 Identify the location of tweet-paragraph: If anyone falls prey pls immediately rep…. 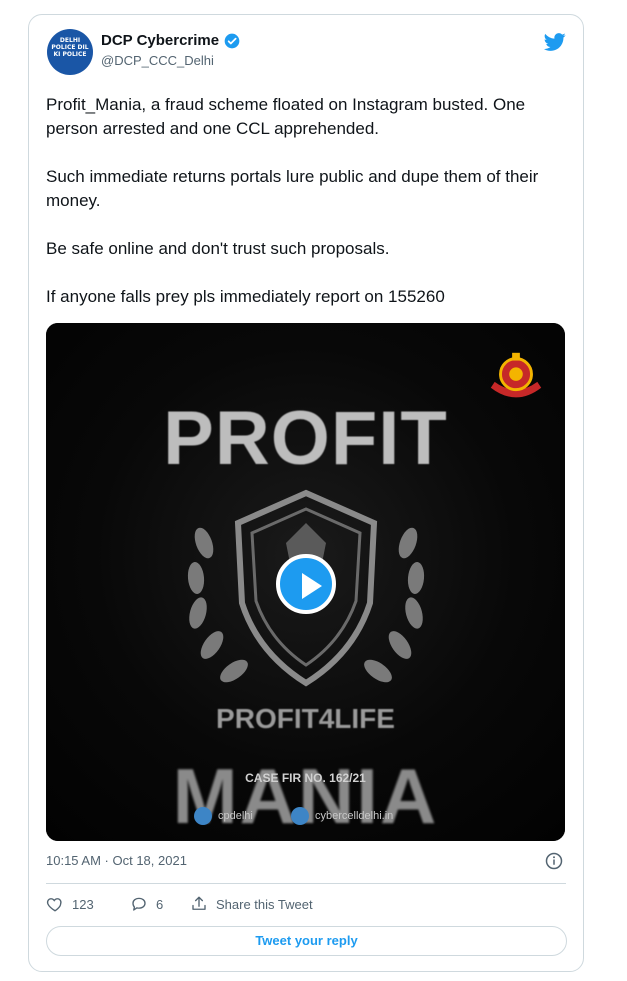
(245, 296).